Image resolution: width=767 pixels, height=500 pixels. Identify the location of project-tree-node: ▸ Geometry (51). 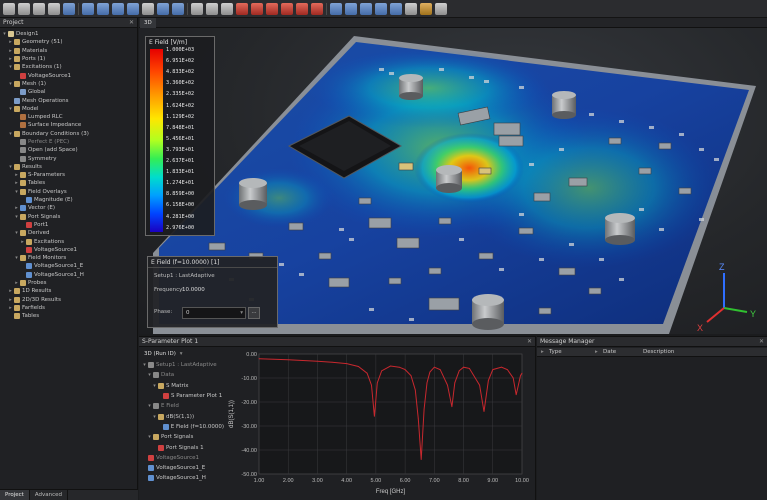
(69, 42).